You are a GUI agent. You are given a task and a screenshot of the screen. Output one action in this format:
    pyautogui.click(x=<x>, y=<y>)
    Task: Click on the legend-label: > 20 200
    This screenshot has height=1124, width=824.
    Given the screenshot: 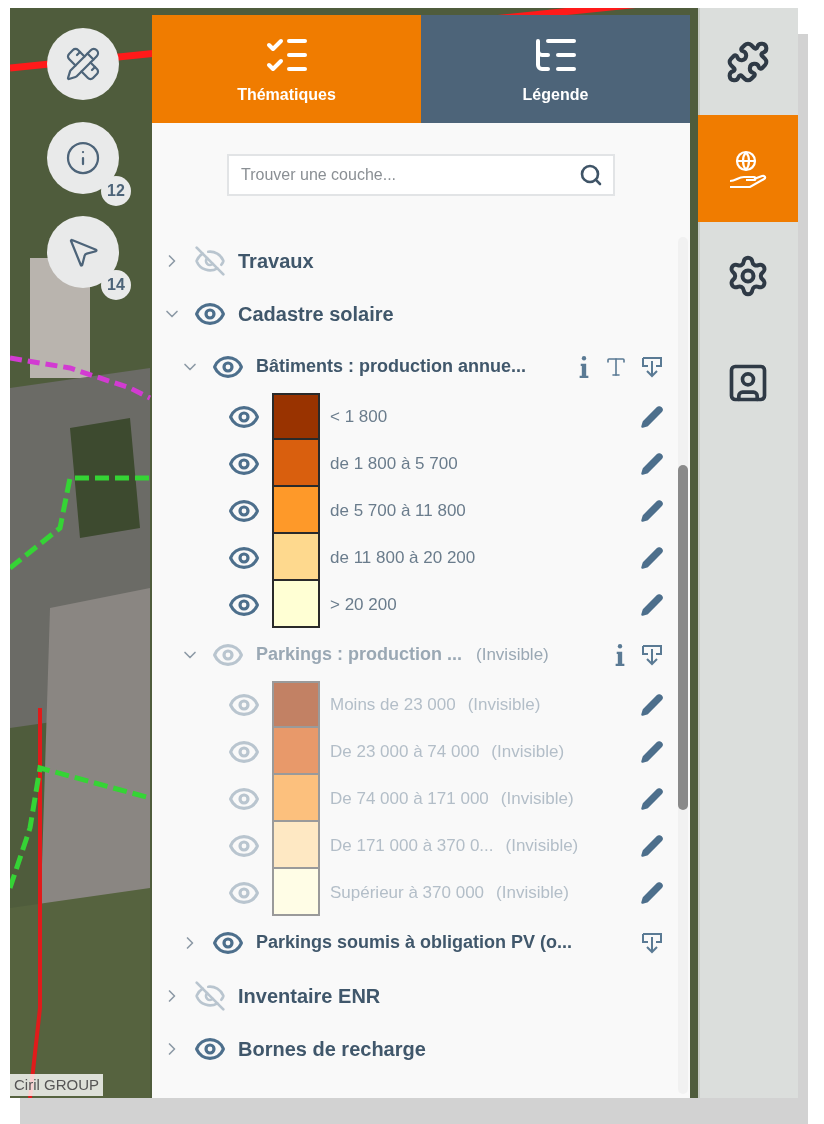 What is the action you would take?
    pyautogui.click(x=363, y=604)
    